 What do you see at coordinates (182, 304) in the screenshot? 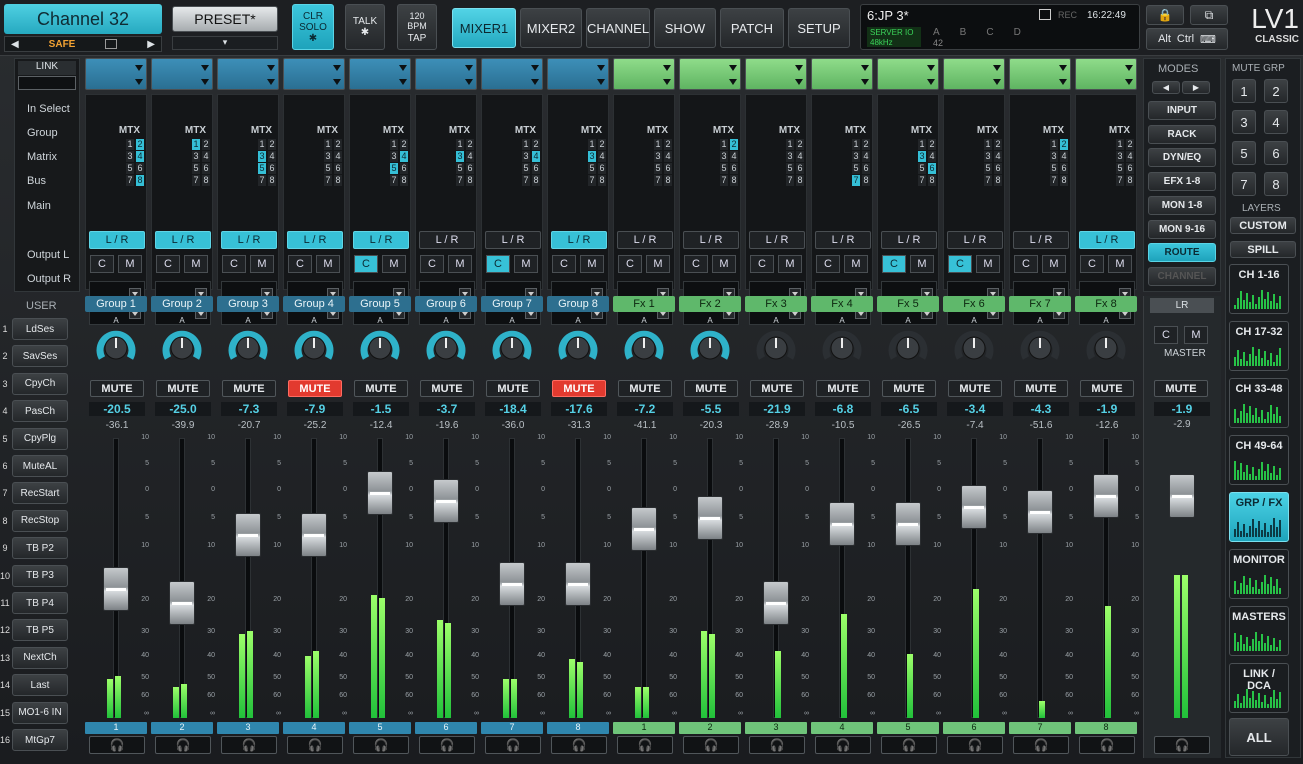
I see `strip-name: Group 2` at bounding box center [182, 304].